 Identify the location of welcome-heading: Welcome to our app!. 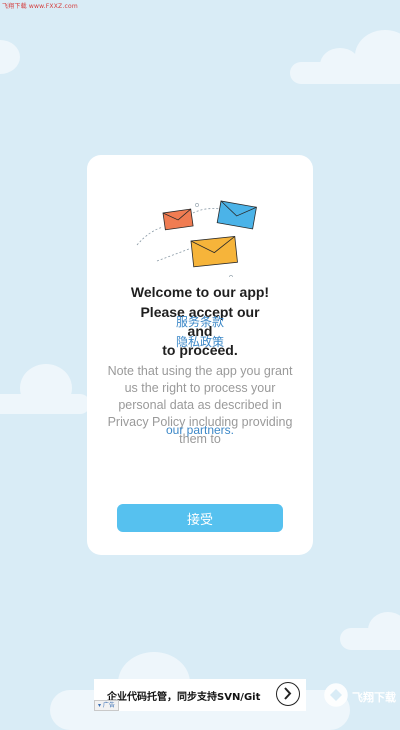
(200, 292).